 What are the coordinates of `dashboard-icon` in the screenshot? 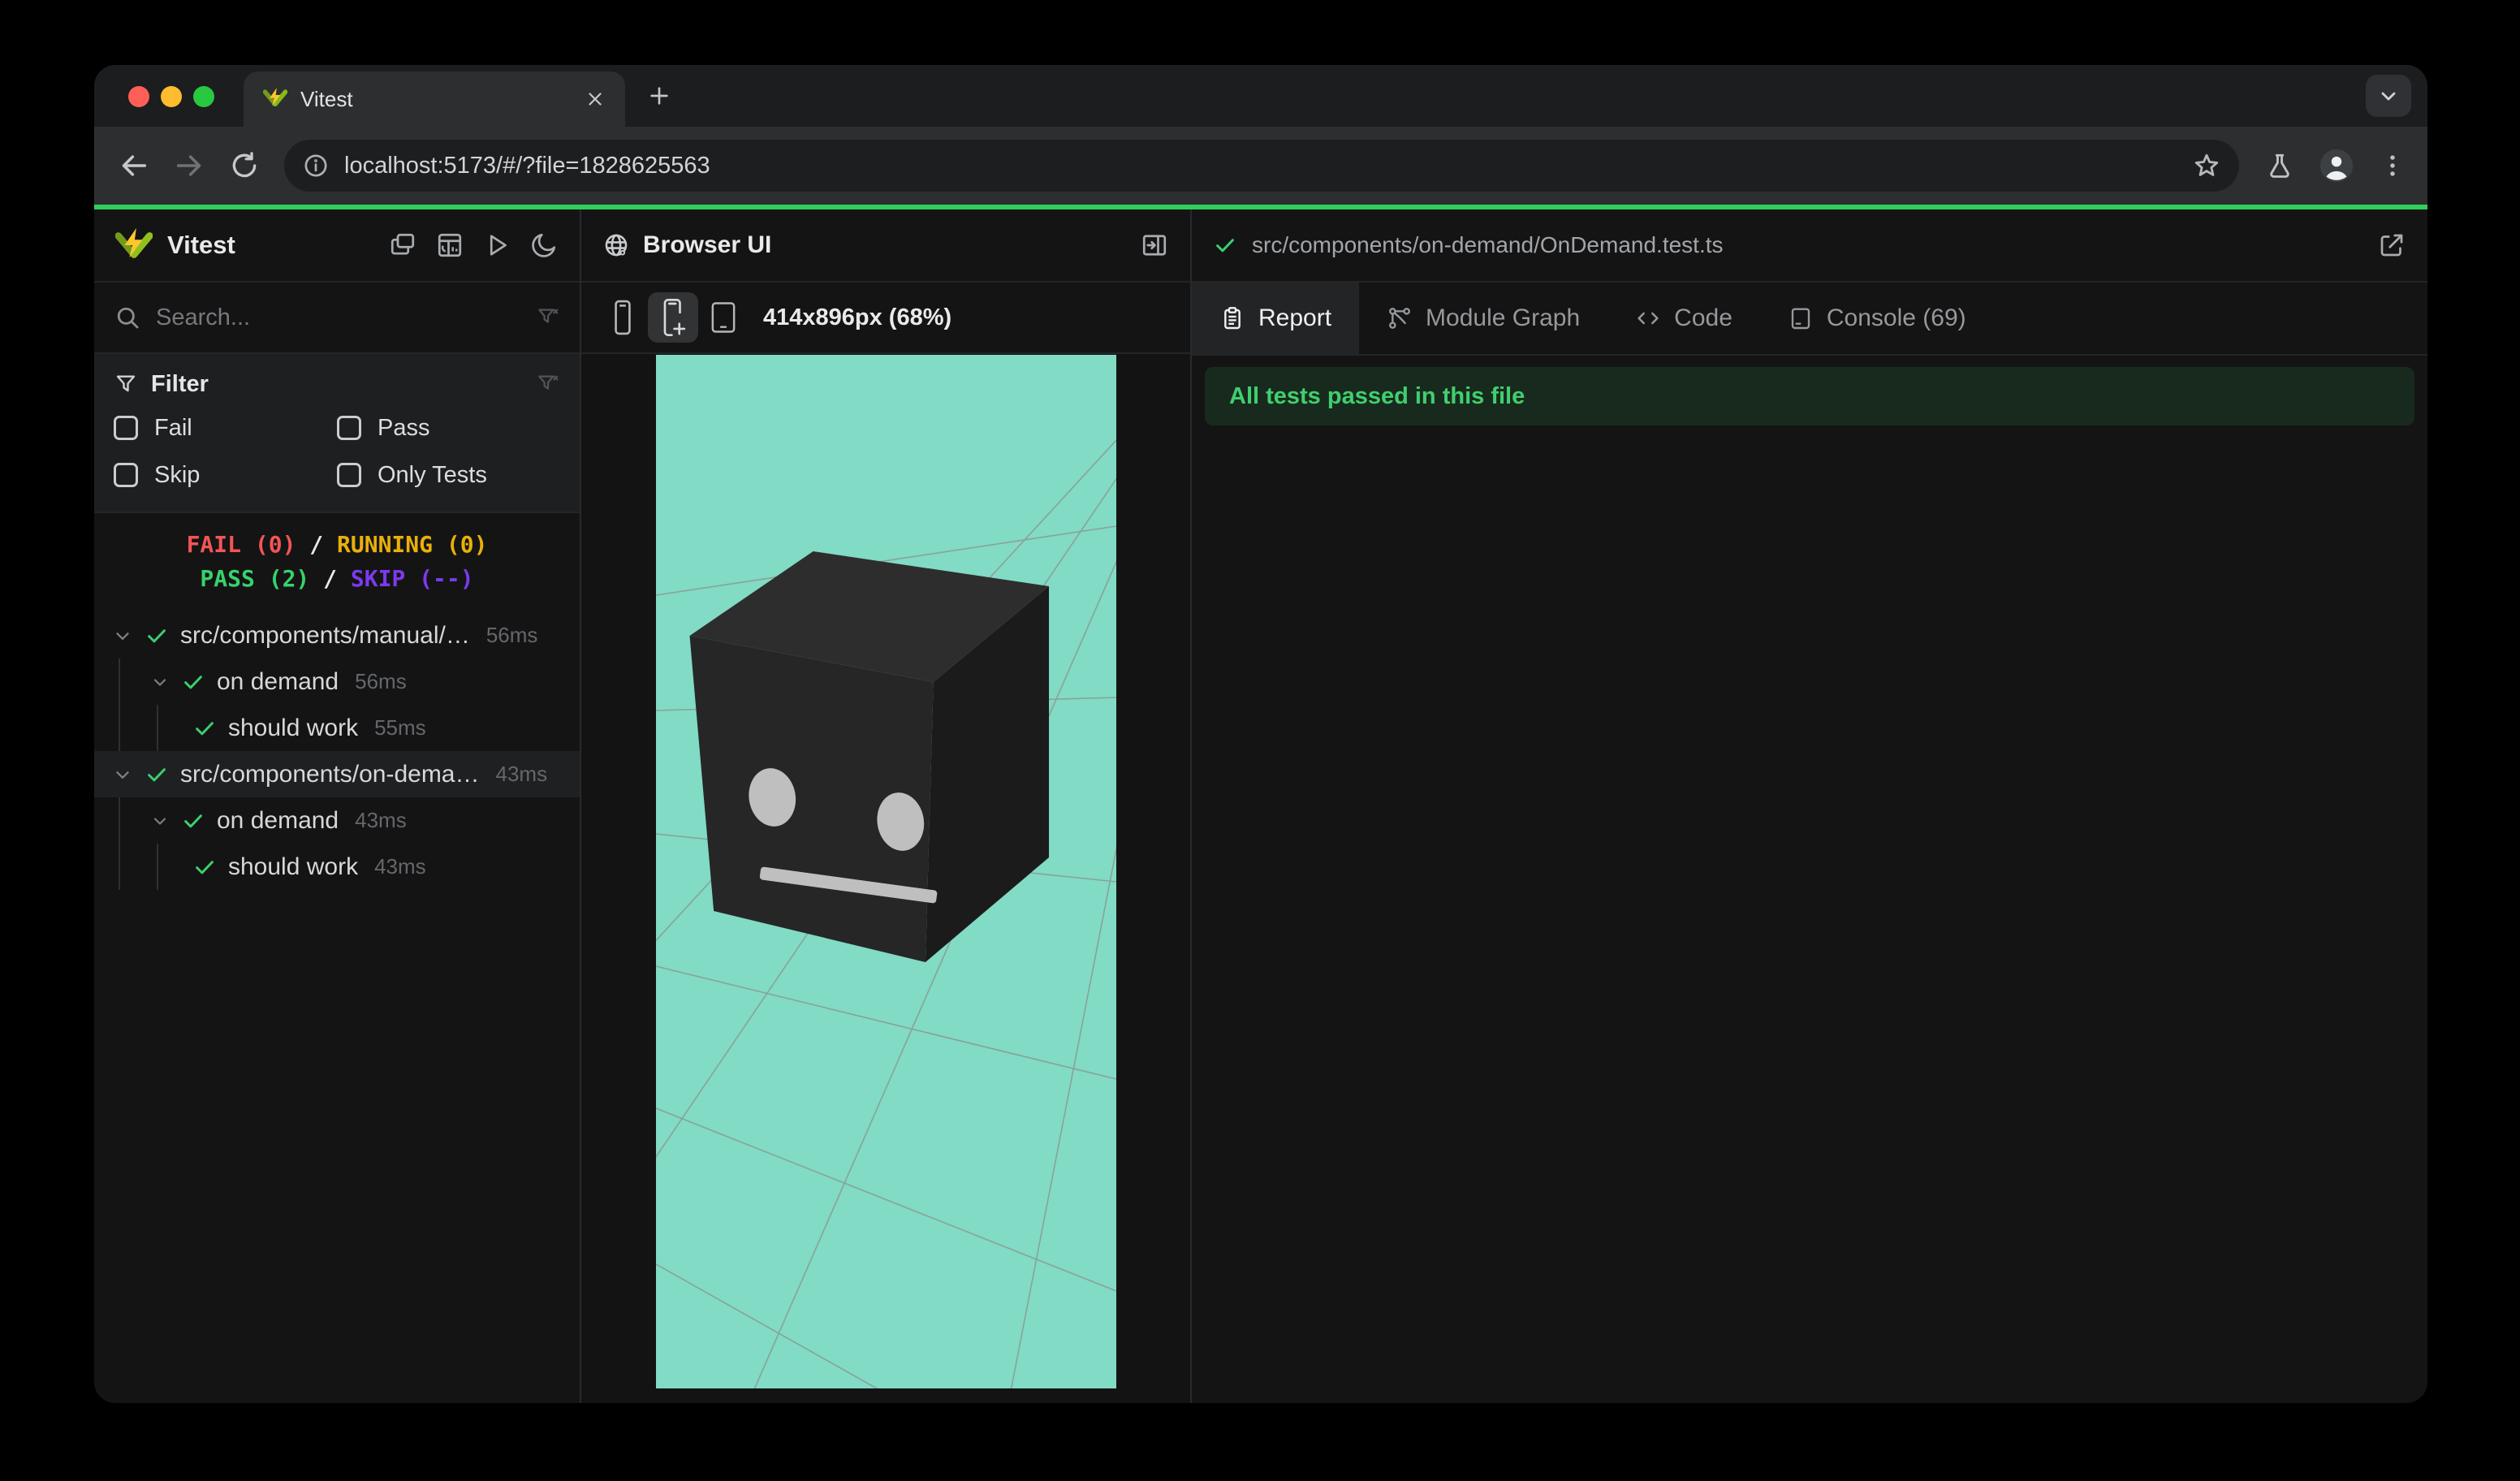 It's located at (449, 245).